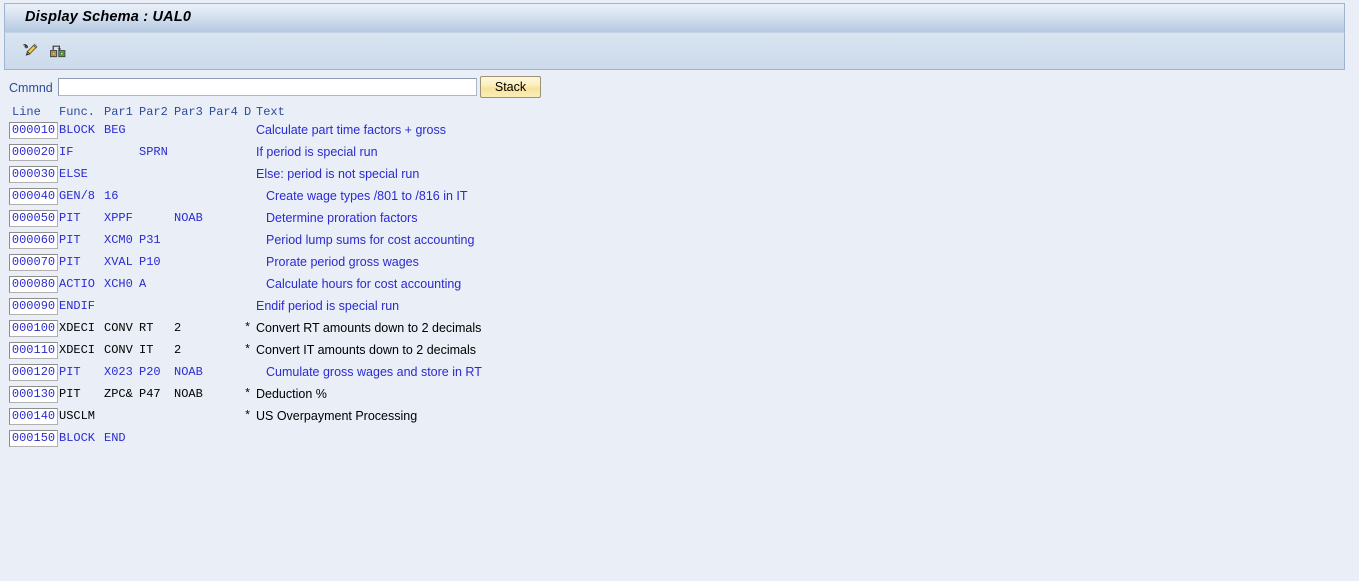  I want to click on page-title: Display Schema : UAL0, so click(108, 17).